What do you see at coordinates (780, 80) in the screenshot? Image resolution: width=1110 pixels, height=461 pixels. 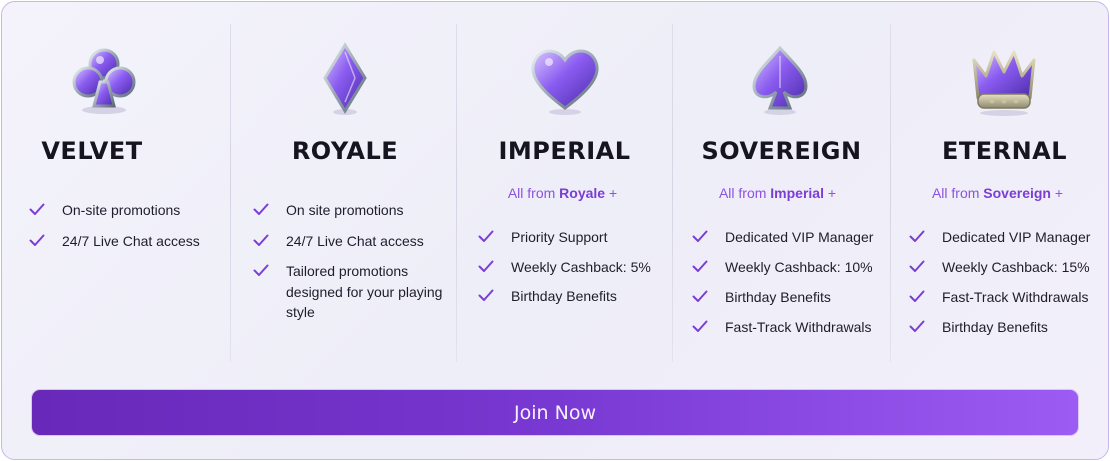 I see `spade-icon` at bounding box center [780, 80].